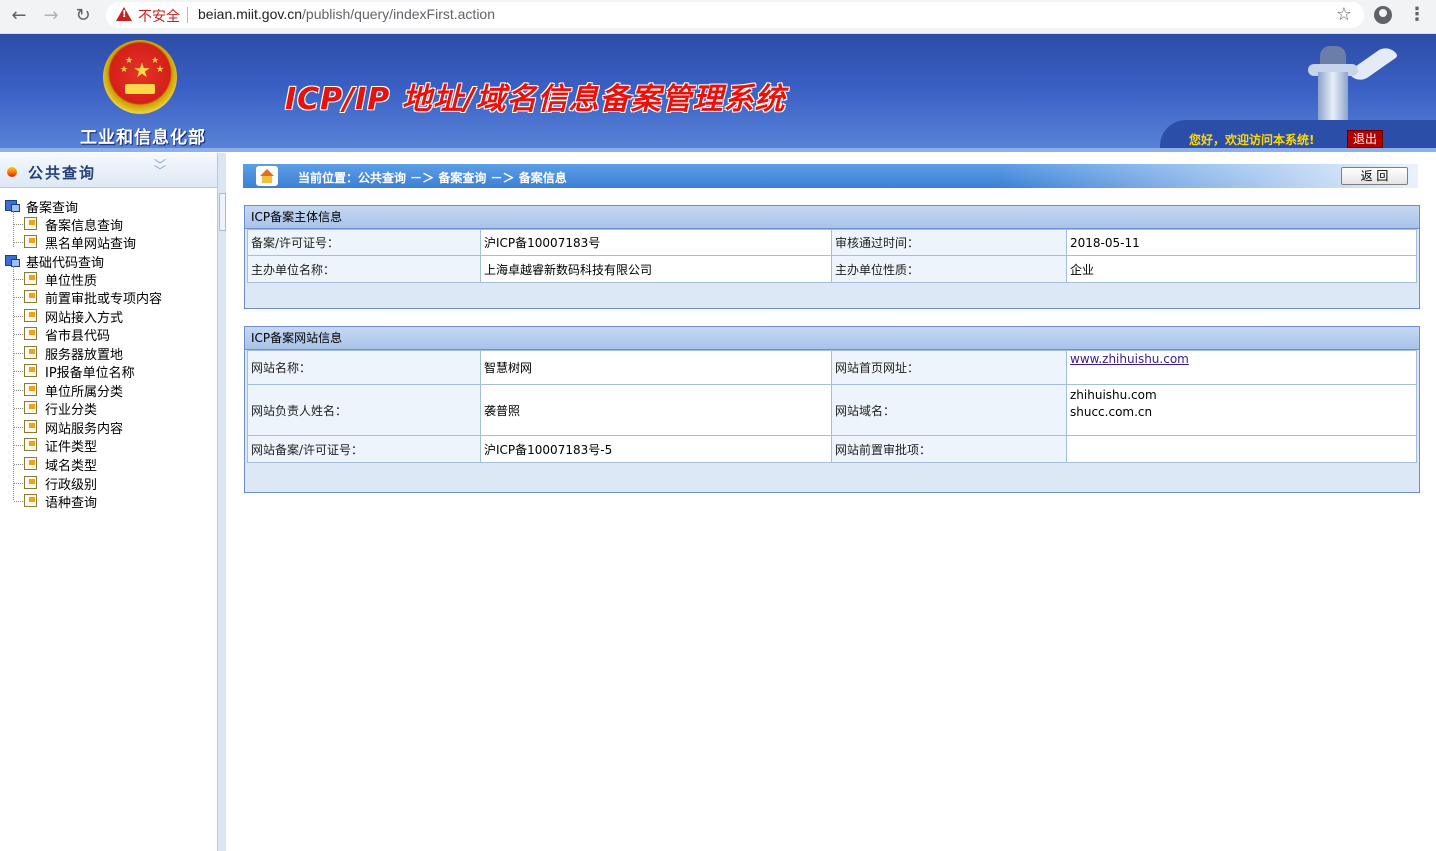 The width and height of the screenshot is (1436, 851). Describe the element at coordinates (1383, 15) in the screenshot. I see `profile-avatar-icon` at that location.